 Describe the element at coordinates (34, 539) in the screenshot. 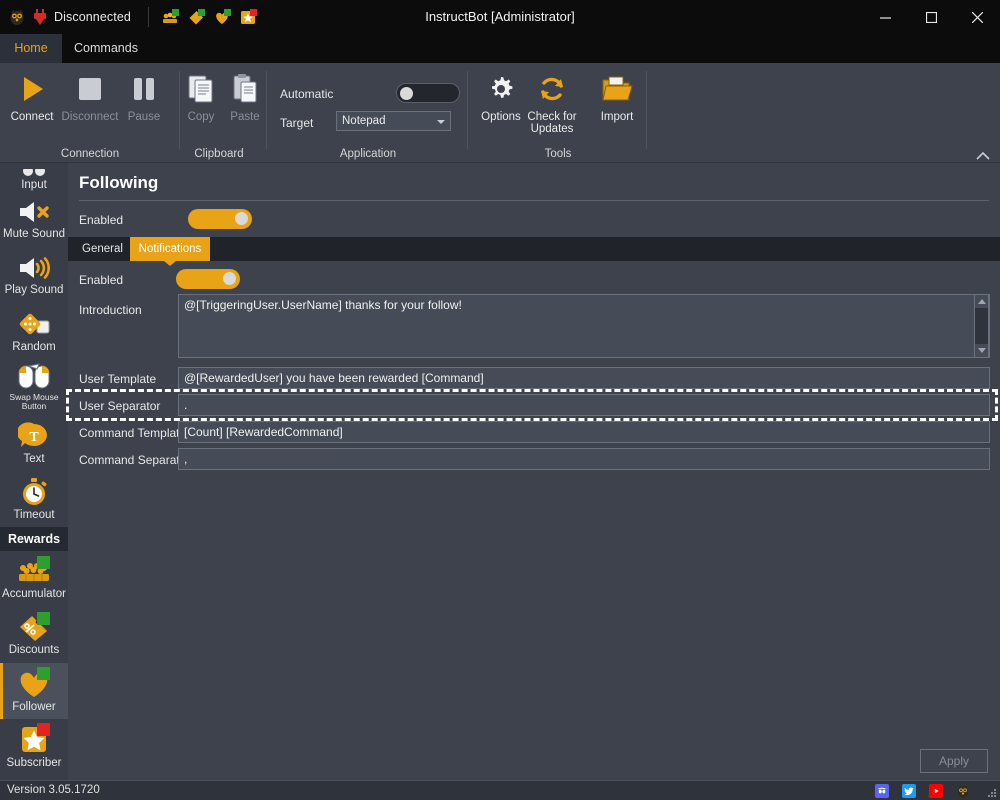

I see `sidebar-header-rewards: Rewards` at that location.